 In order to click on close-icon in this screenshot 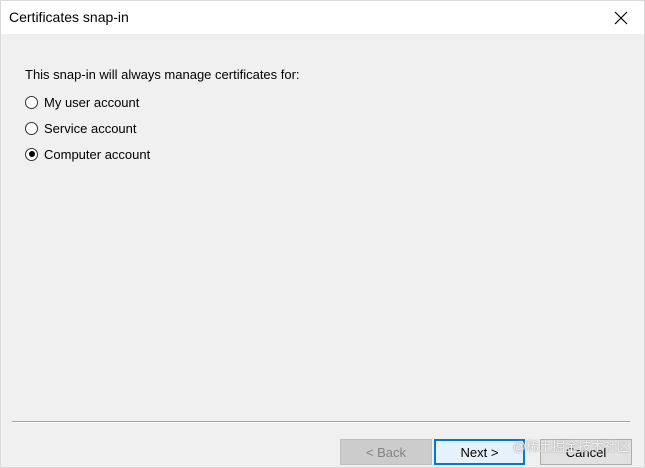, I will do `click(621, 17)`.